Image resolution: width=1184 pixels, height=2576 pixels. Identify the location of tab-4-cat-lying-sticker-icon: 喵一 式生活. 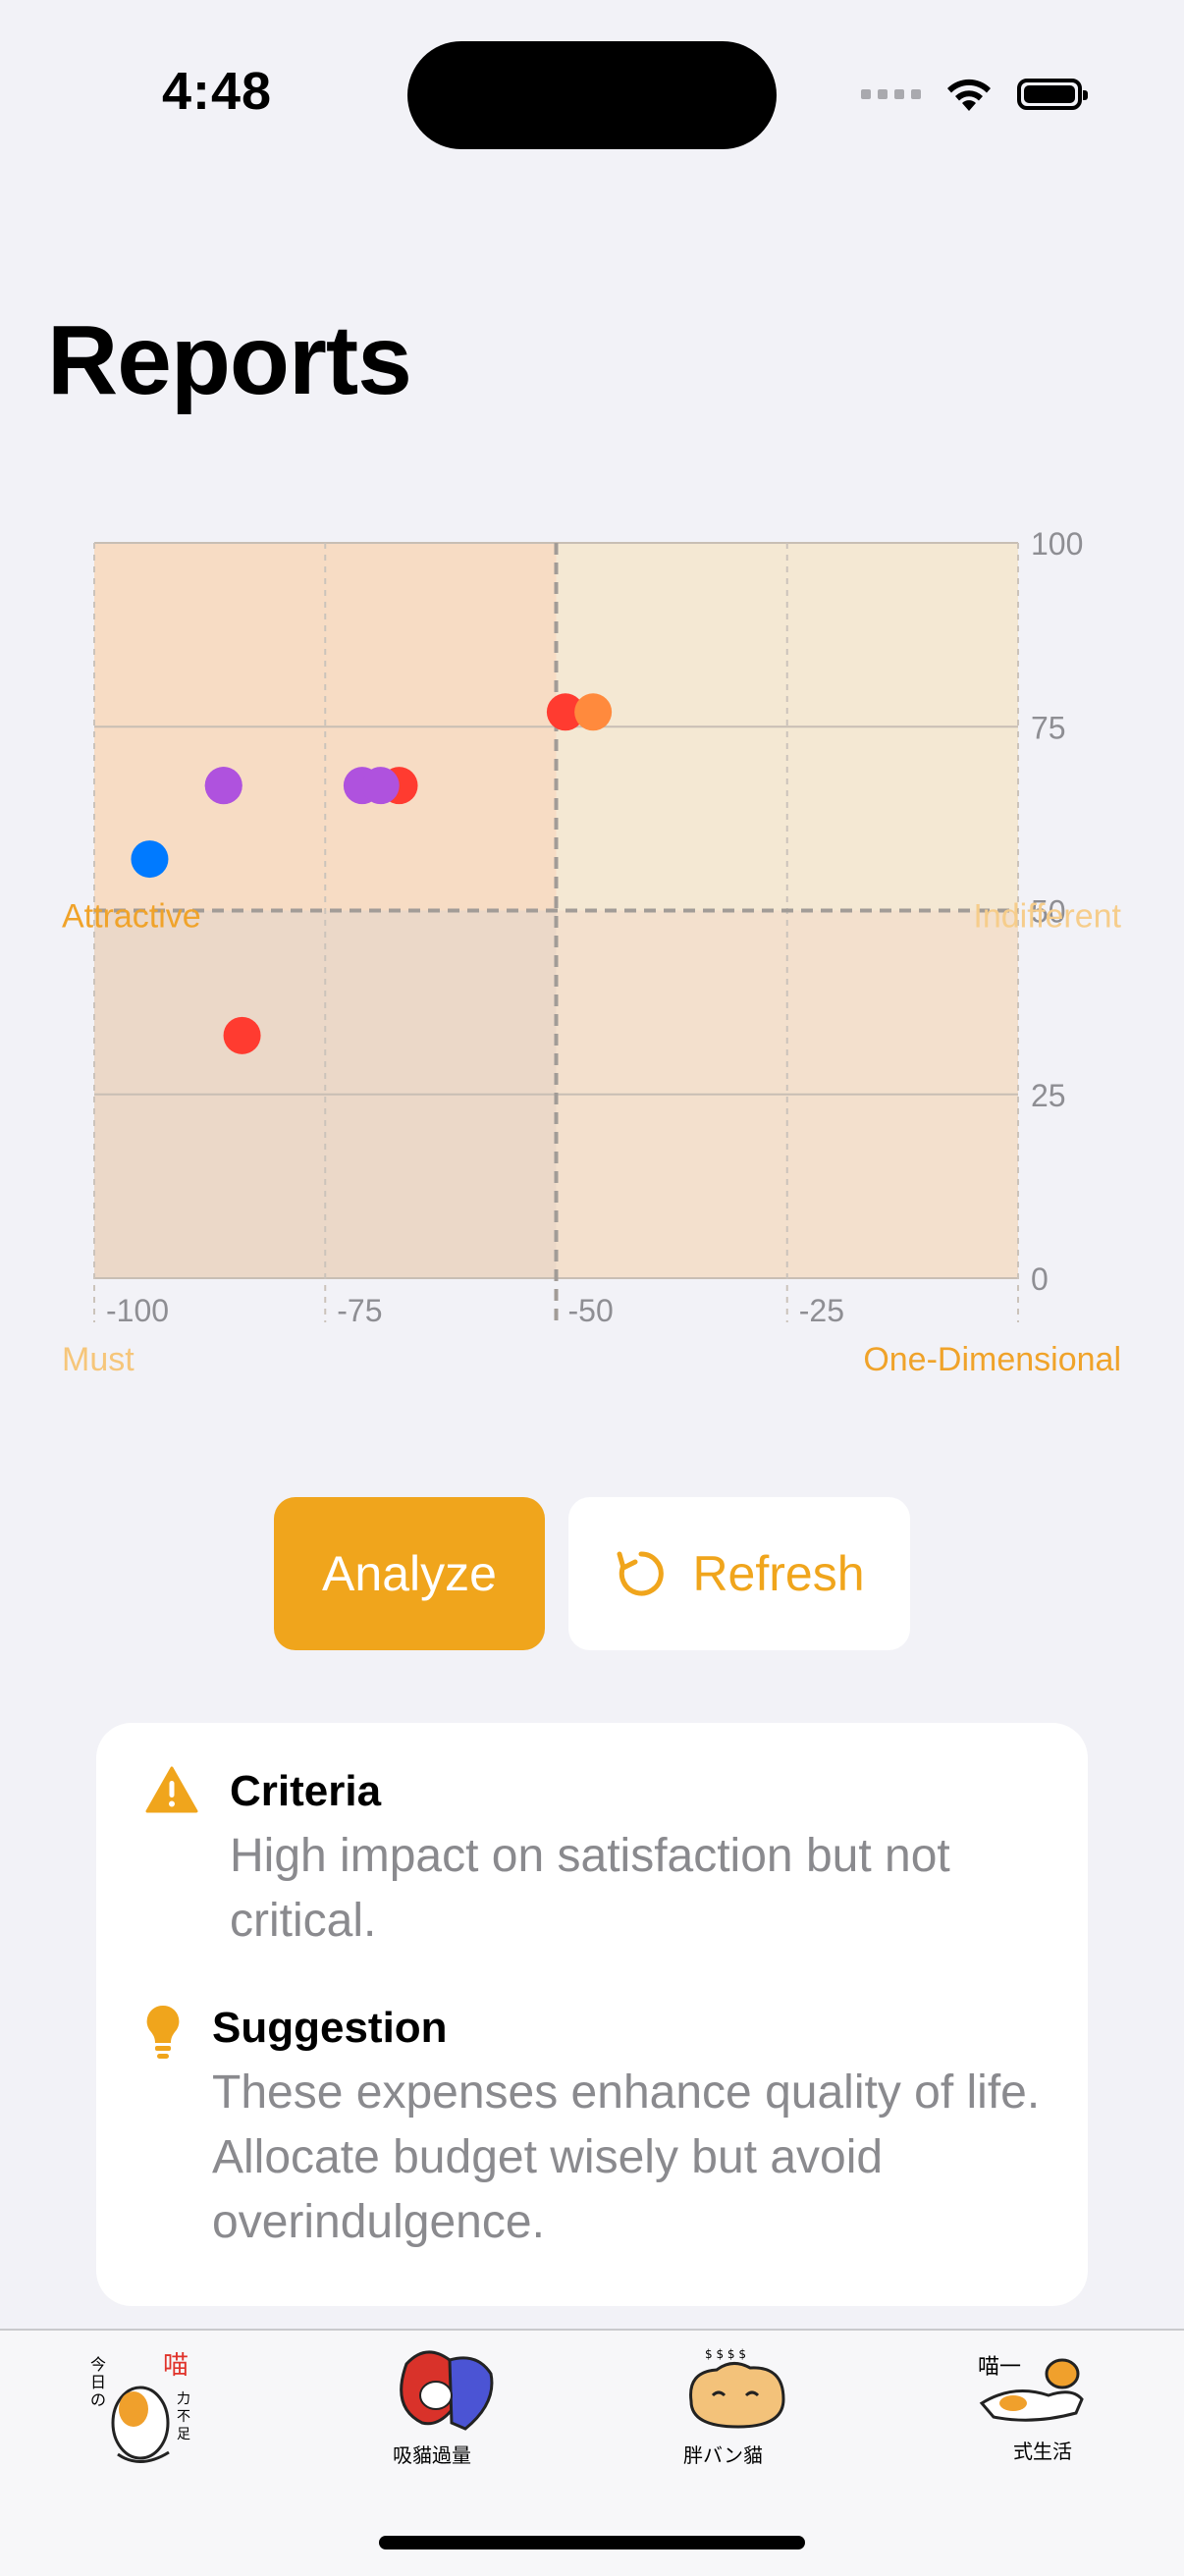
(1033, 2408).